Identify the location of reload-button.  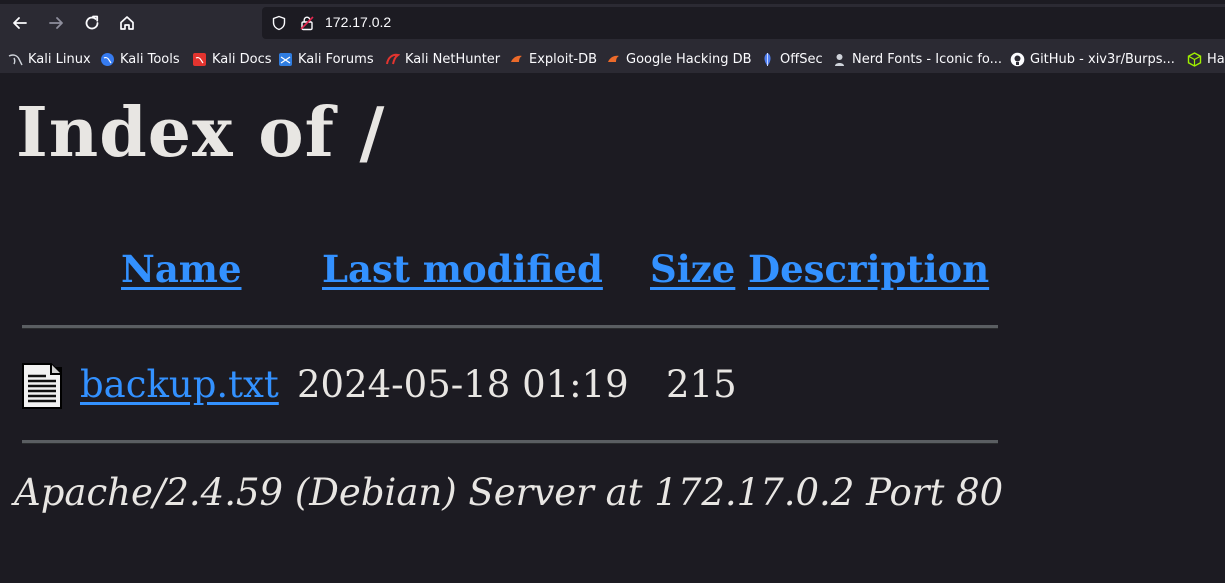
(92, 23).